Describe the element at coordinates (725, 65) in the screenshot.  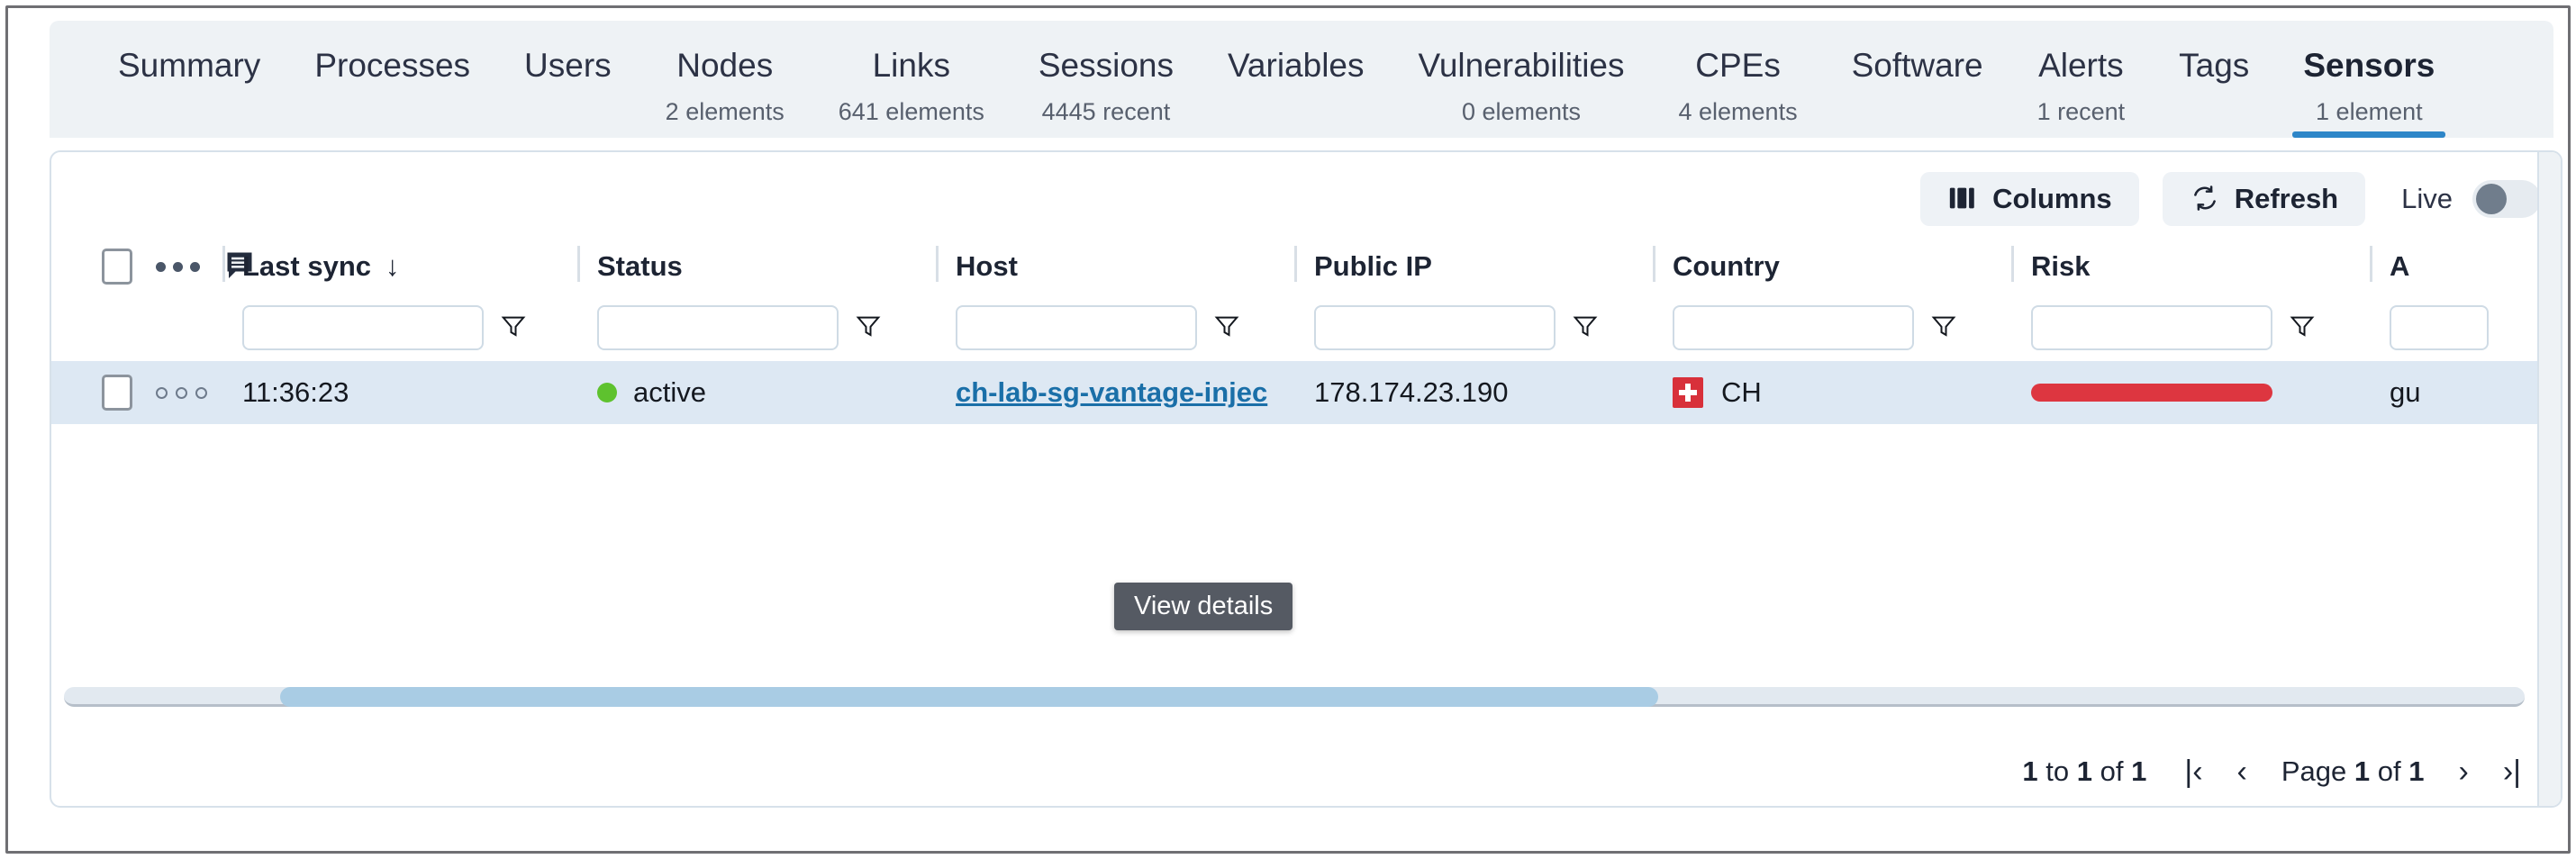
I see `tab-label: Nodes` at that location.